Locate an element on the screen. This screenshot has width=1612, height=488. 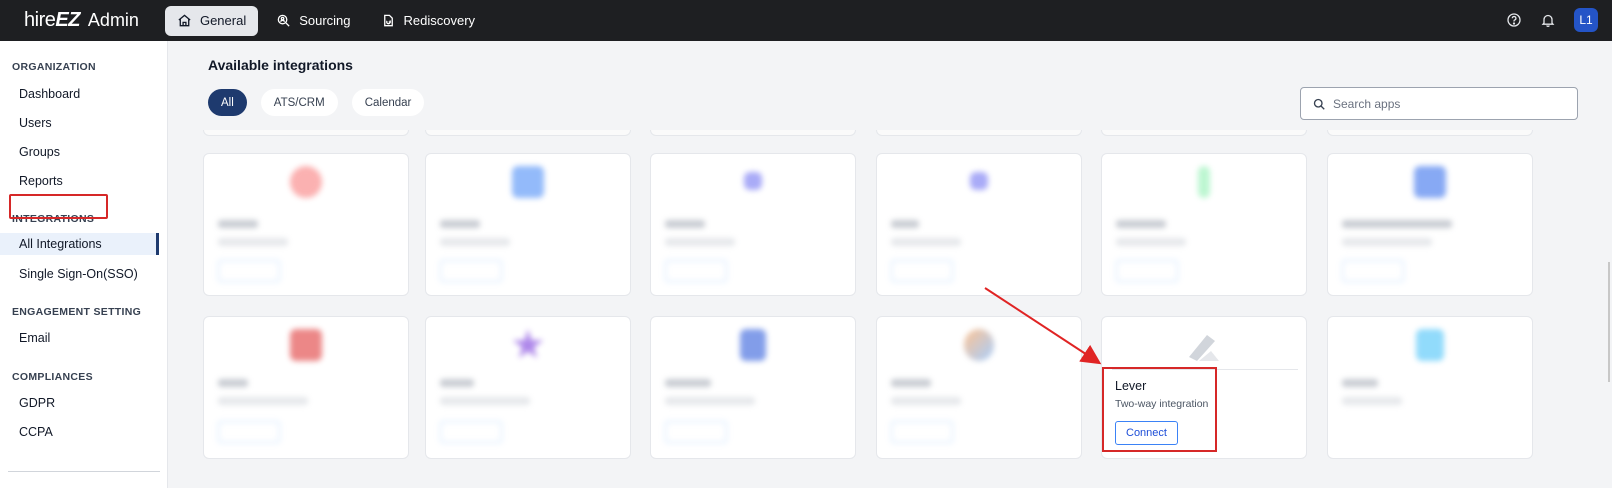
sidebar-item-users: Users is located at coordinates (83, 123).